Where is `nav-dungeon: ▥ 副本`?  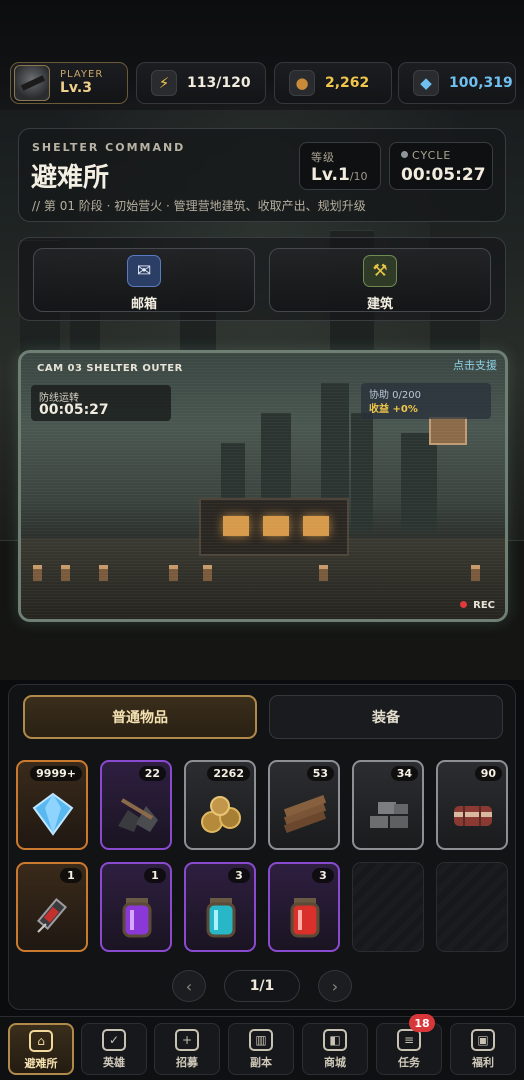 nav-dungeon: ▥ 副本 is located at coordinates (261, 1049).